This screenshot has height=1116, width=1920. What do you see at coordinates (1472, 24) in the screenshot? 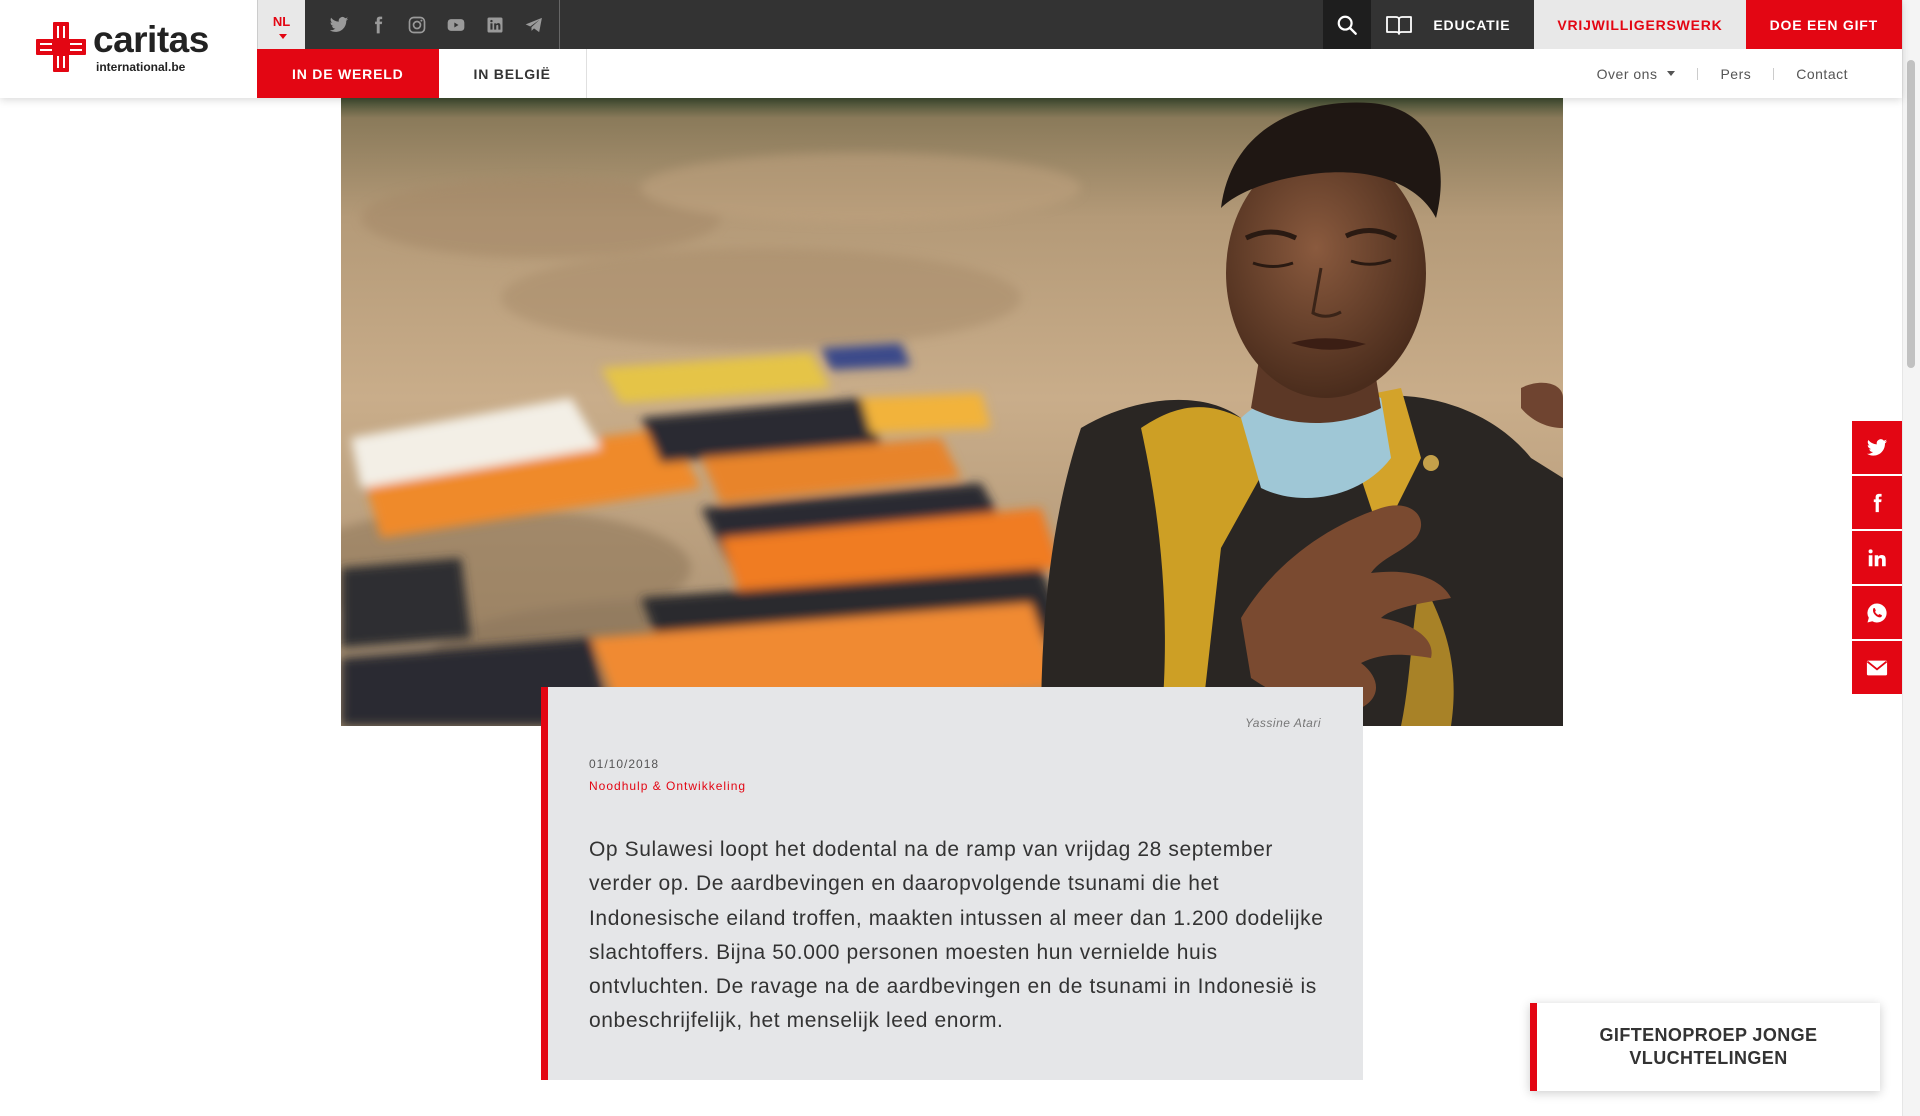
I see `education-label: EDUCATIE` at bounding box center [1472, 24].